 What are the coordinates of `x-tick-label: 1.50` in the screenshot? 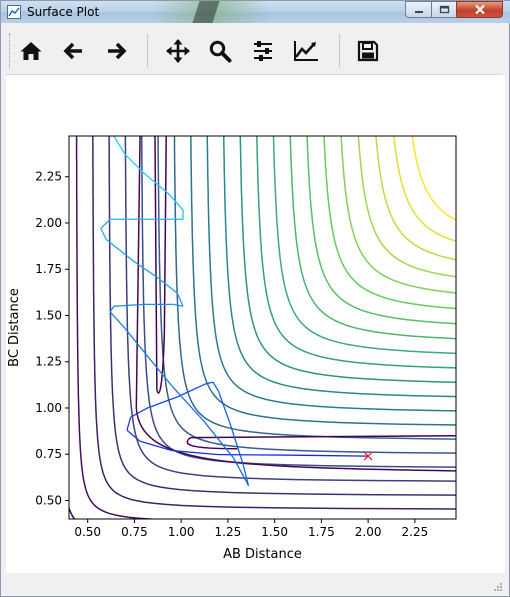 It's located at (274, 532).